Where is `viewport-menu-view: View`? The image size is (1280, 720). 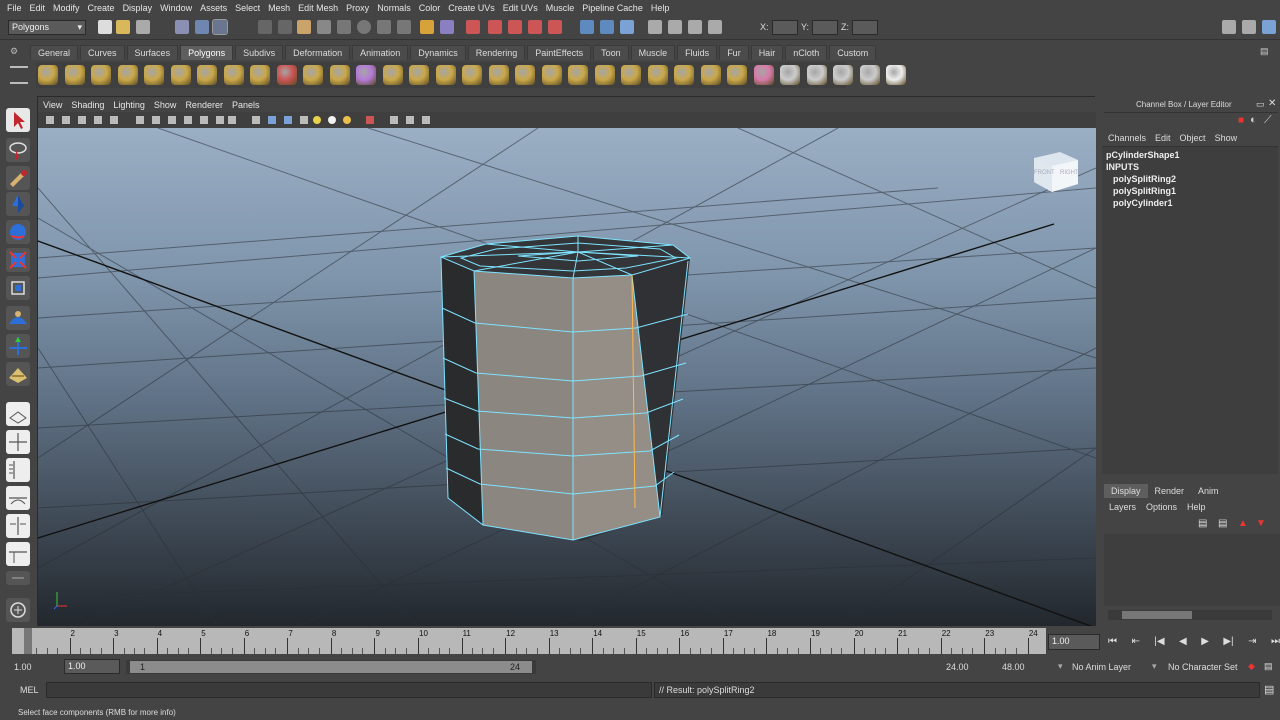 viewport-menu-view: View is located at coordinates (52, 105).